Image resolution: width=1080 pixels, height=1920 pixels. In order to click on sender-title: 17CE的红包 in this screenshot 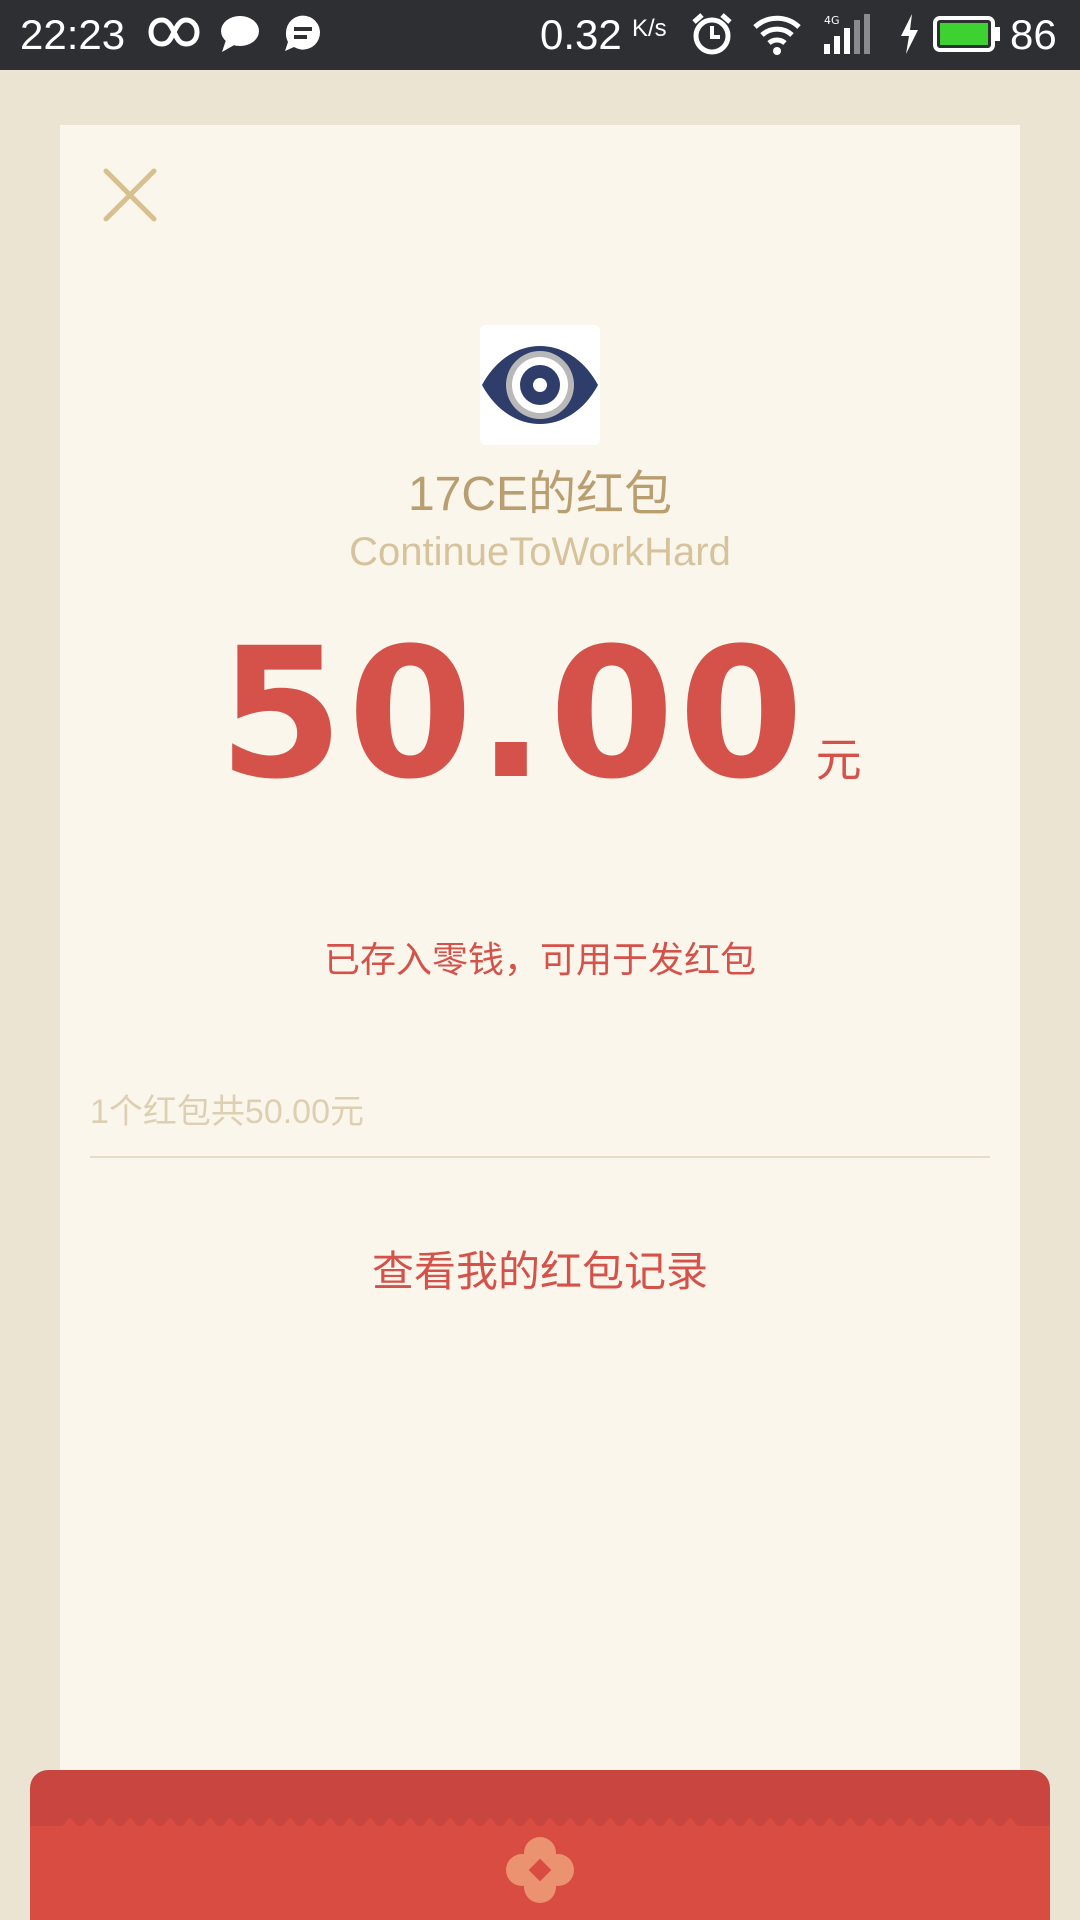, I will do `click(540, 494)`.